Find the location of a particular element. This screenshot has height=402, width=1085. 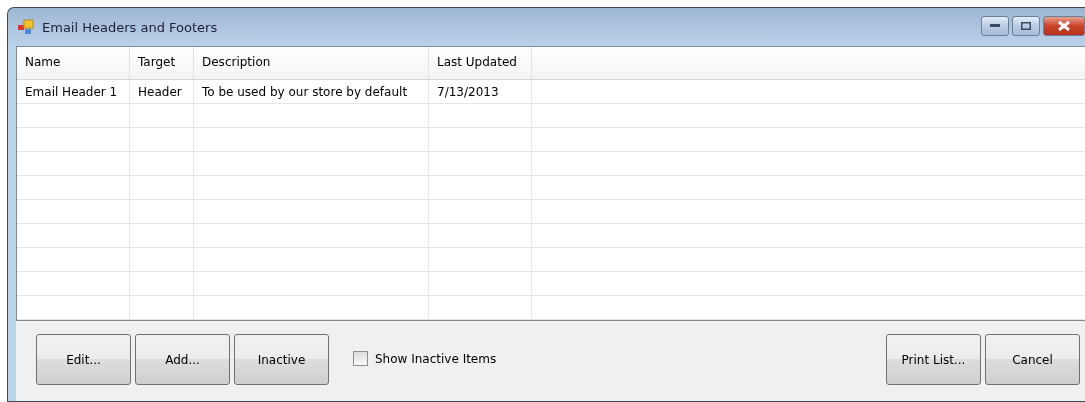

column-header: Target is located at coordinates (162, 63).